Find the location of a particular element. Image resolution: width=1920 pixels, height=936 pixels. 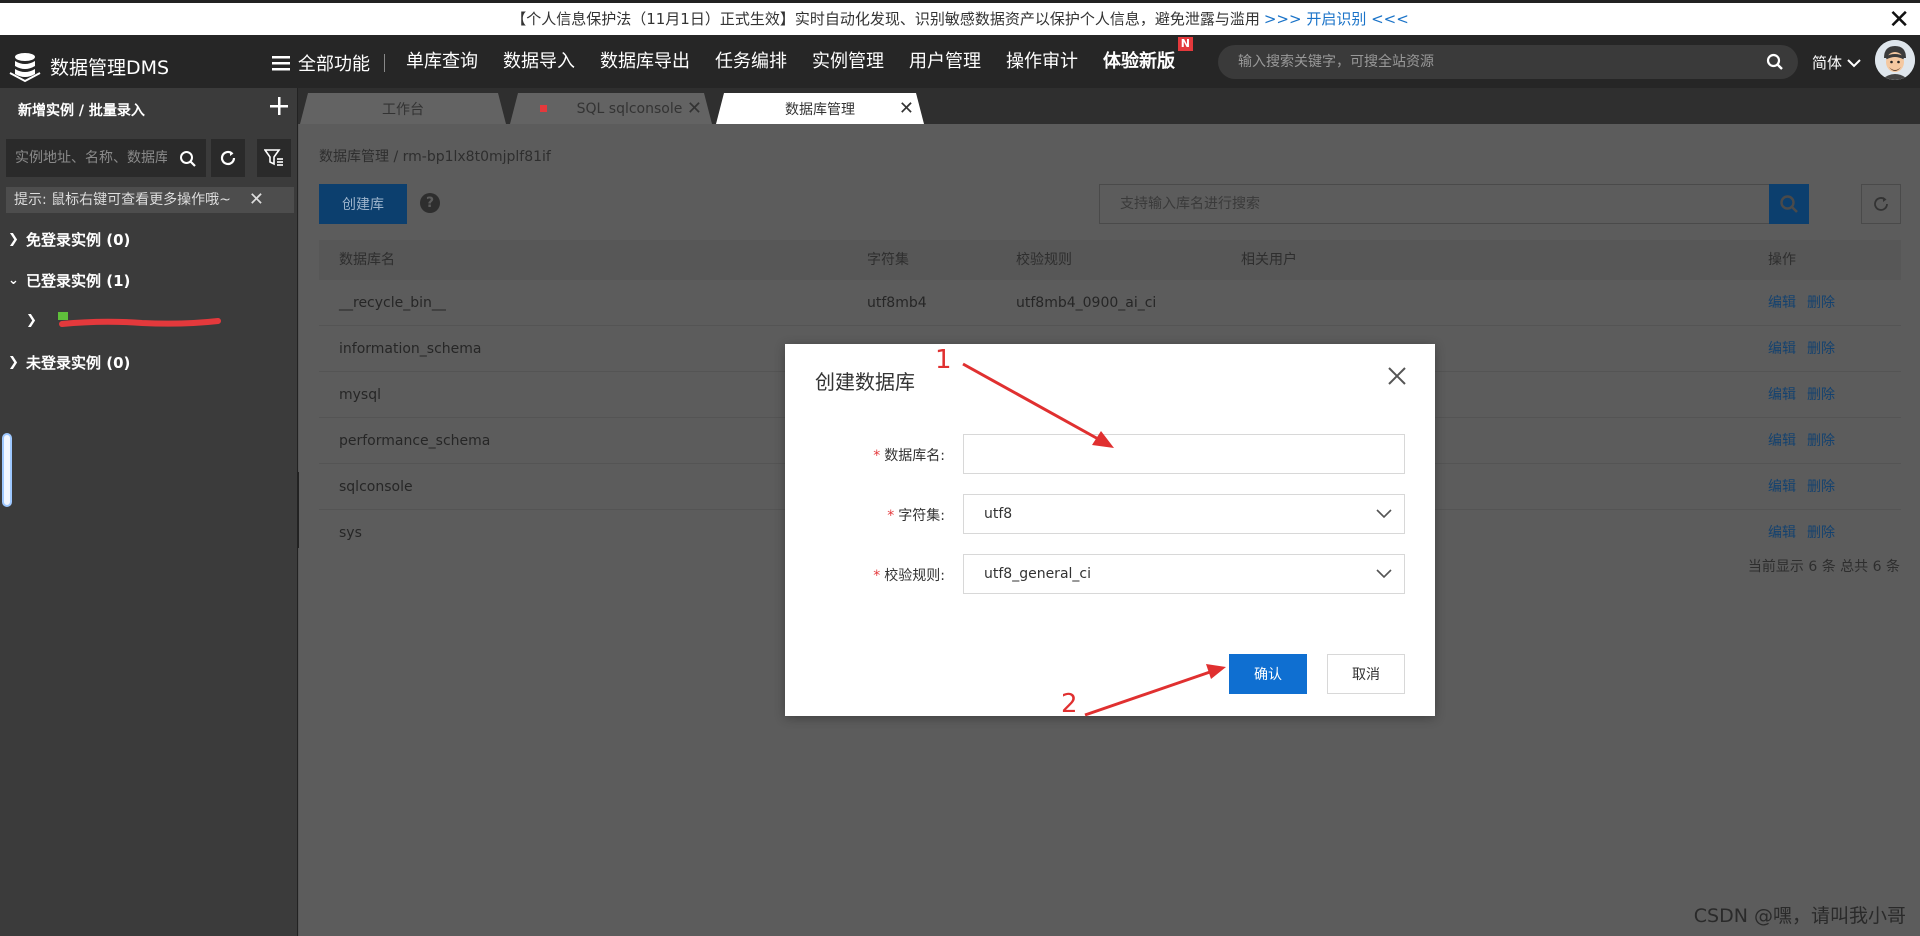

collation-label: * 校验规则: is located at coordinates (909, 576).